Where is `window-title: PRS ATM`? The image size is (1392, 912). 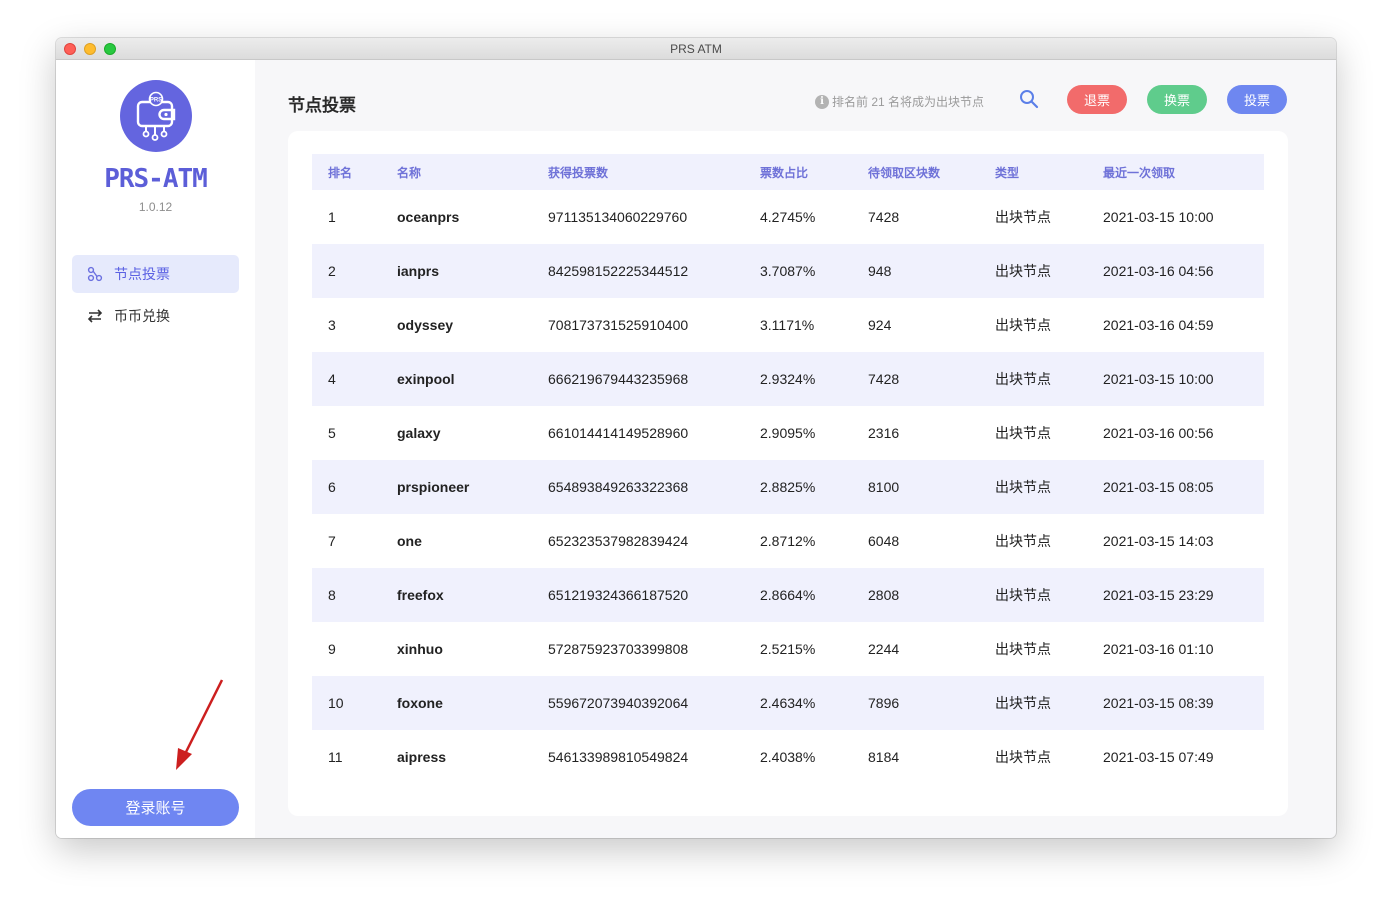
window-title: PRS ATM is located at coordinates (696, 49).